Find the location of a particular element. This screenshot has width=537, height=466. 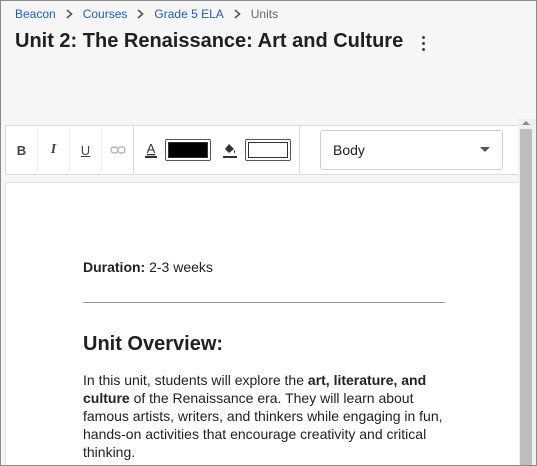

duration-label: Duration: is located at coordinates (114, 267).